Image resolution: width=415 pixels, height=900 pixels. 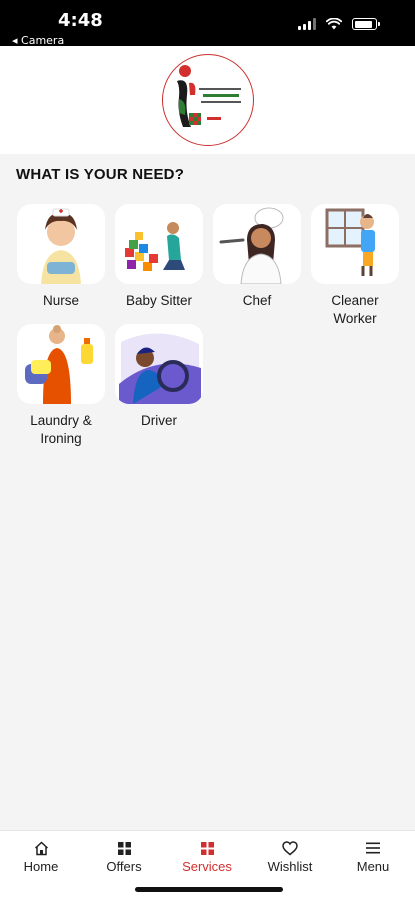 I want to click on wifi-icon, so click(x=334, y=24).